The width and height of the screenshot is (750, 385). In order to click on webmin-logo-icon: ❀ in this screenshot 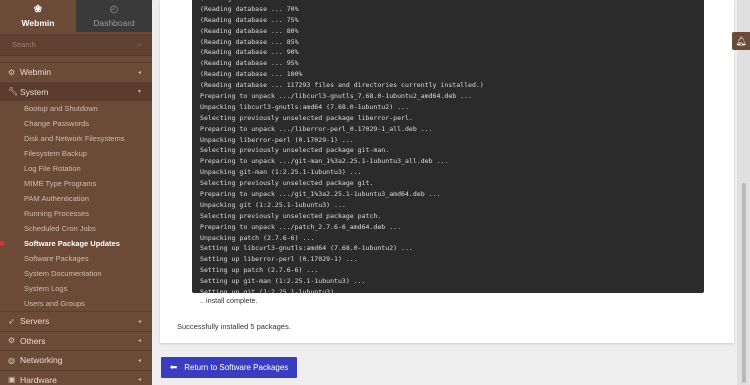, I will do `click(38, 9)`.